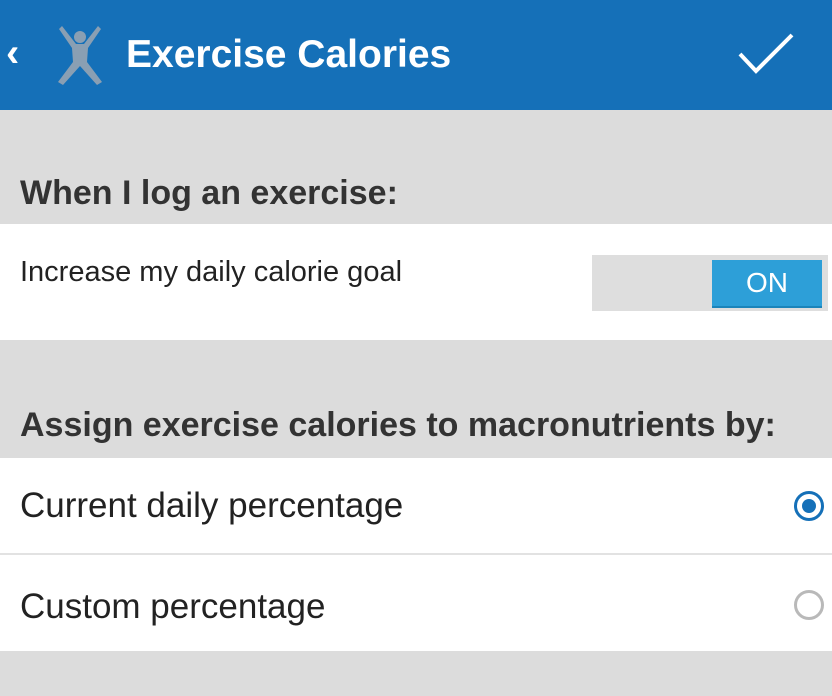  Describe the element at coordinates (710, 283) in the screenshot. I see `increase-goal-toggle: ON` at that location.